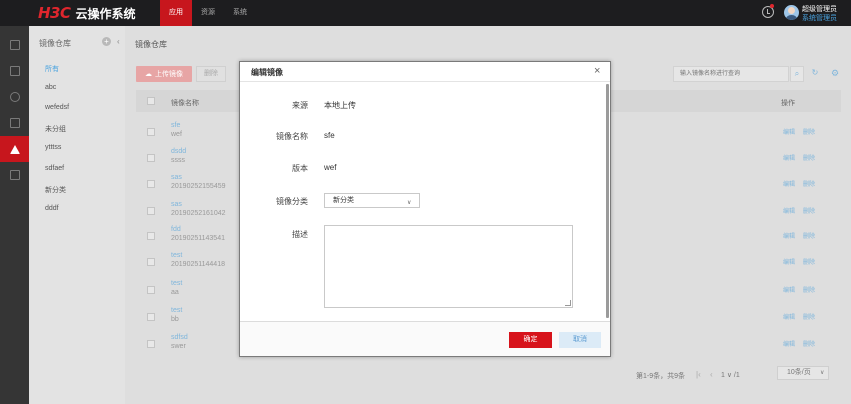 Image resolution: width=851 pixels, height=404 pixels. What do you see at coordinates (54, 13) in the screenshot?
I see `logo-mark: H3C` at bounding box center [54, 13].